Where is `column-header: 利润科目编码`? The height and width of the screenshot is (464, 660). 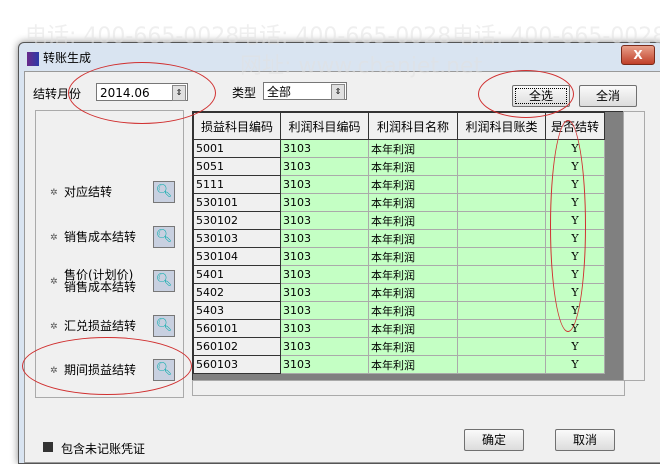
column-header: 利润科目编码 is located at coordinates (324, 126).